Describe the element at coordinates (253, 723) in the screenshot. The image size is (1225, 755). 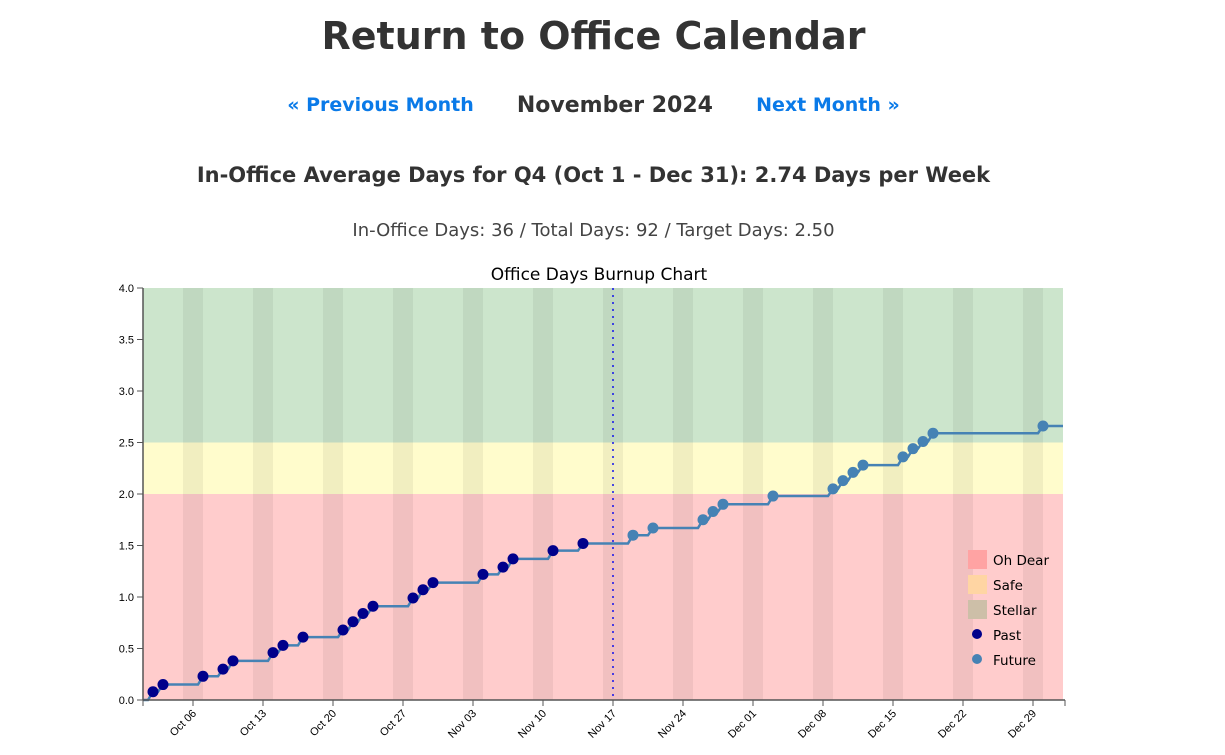
I see `x-tick-label: Oct 13` at that location.